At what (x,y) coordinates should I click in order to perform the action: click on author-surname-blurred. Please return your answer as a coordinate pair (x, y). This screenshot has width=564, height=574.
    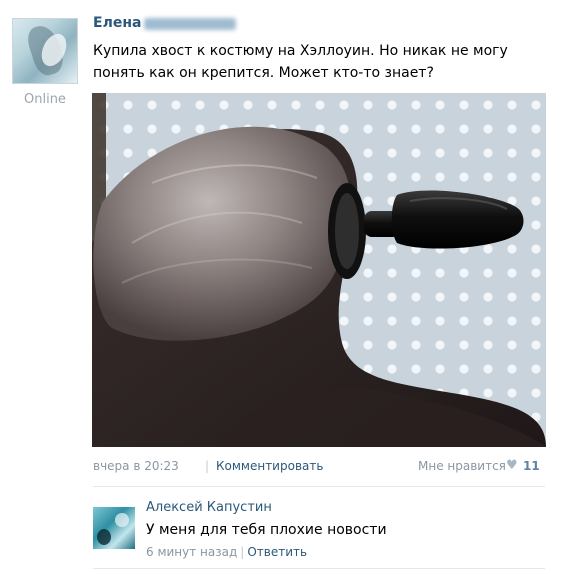
    Looking at the image, I should click on (190, 24).